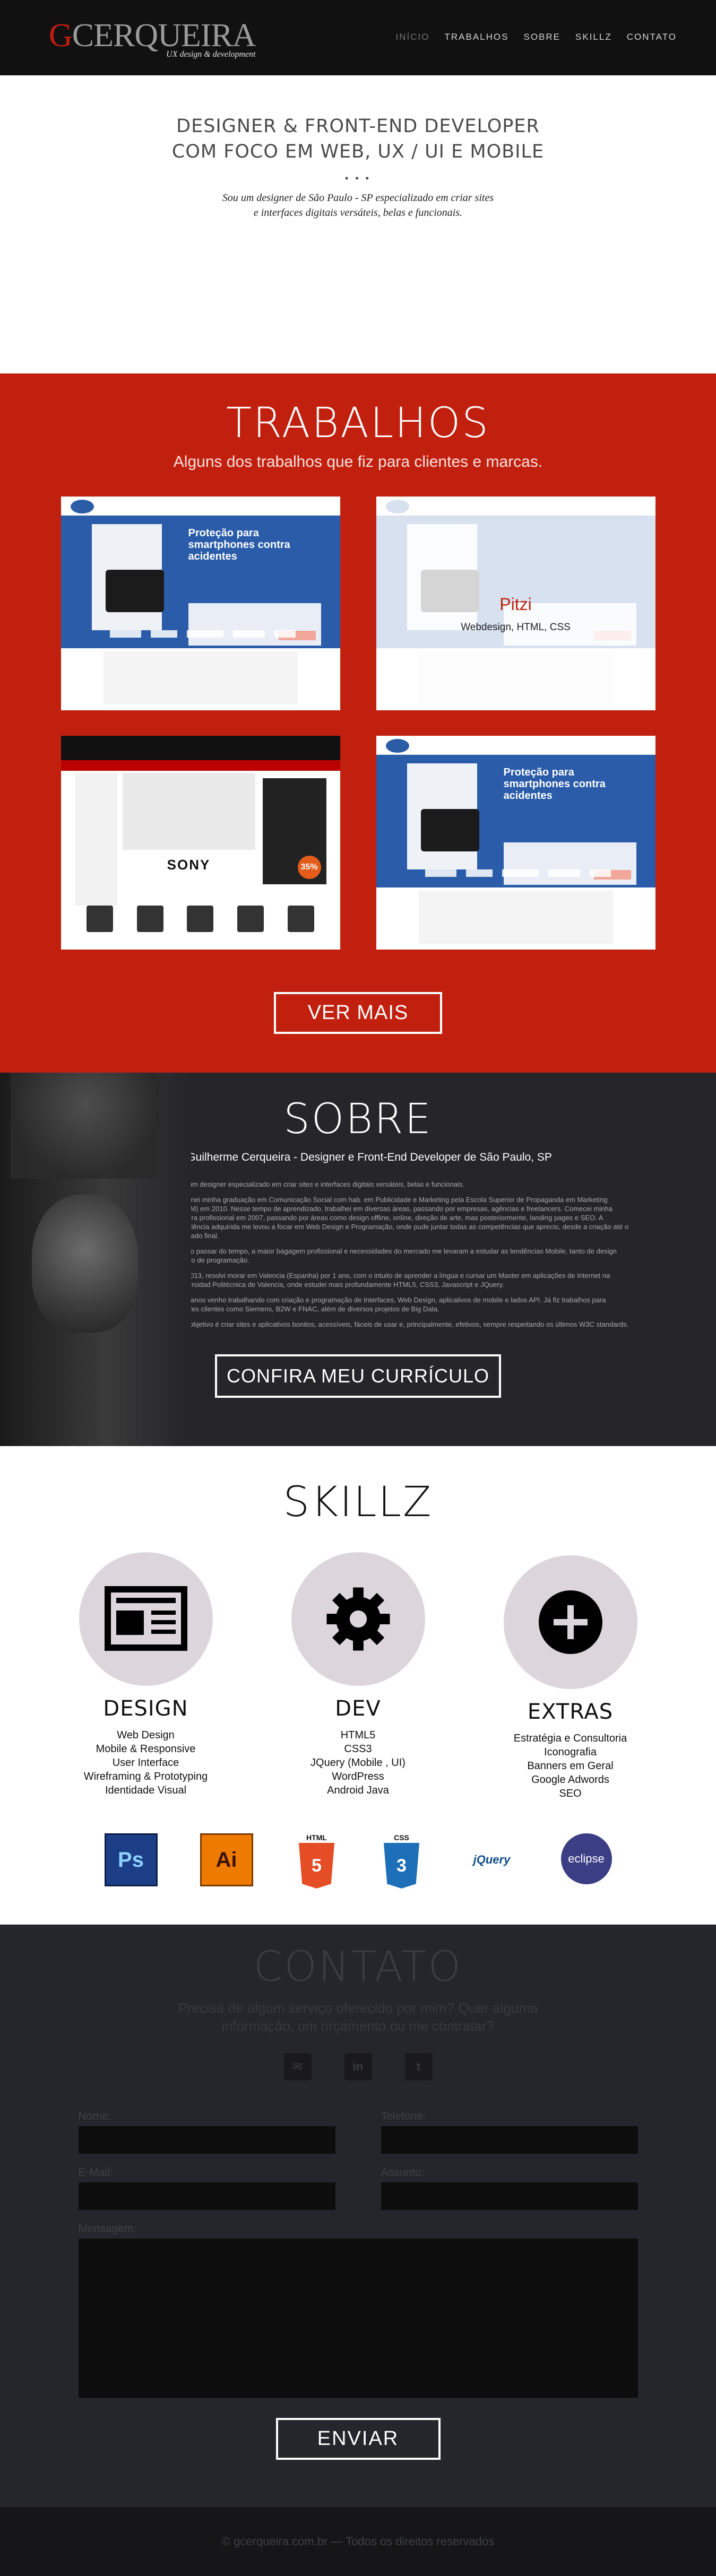 Image resolution: width=716 pixels, height=2576 pixels. I want to click on html5-icon: 5, so click(317, 1866).